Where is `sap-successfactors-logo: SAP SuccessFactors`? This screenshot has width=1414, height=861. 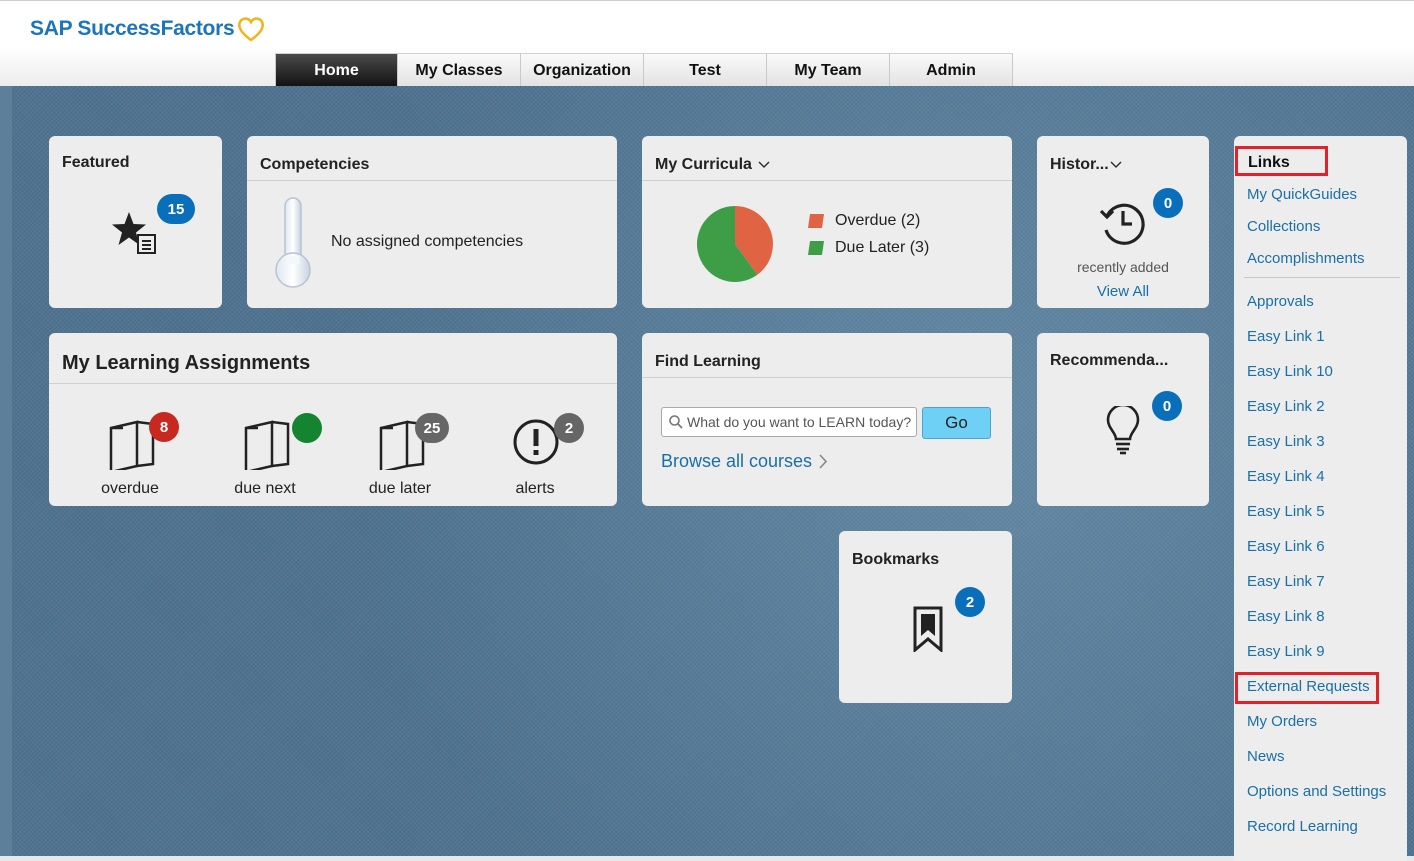
sap-successfactors-logo: SAP SuccessFactors is located at coordinates (148, 29).